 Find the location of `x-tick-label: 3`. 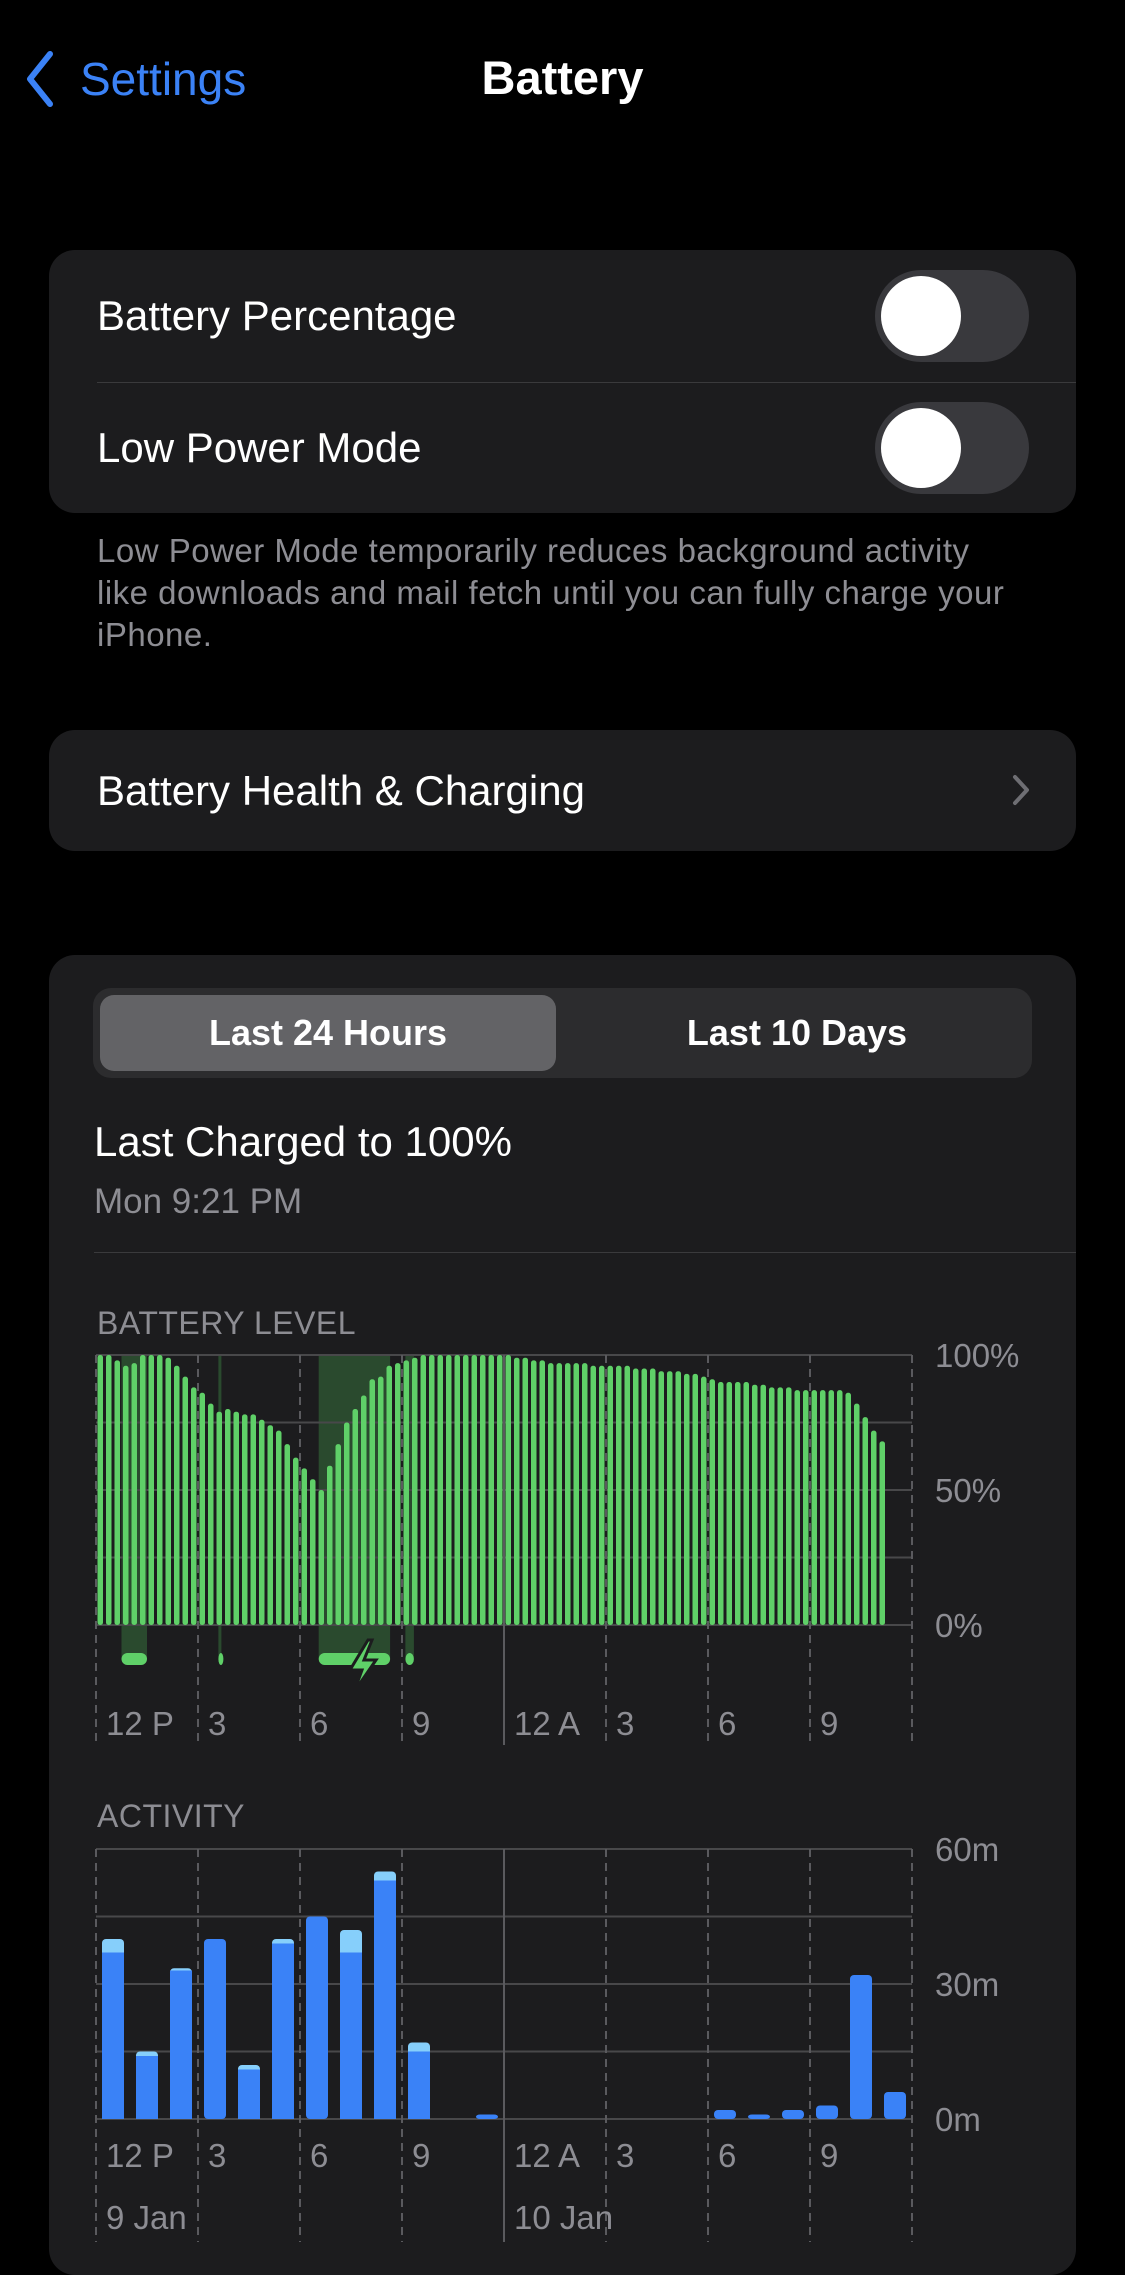

x-tick-label: 3 is located at coordinates (217, 2155).